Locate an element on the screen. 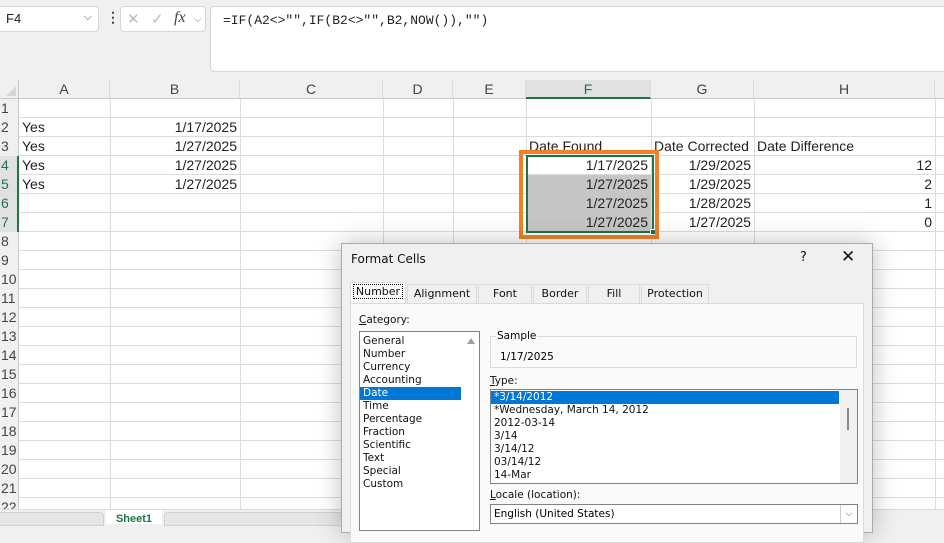 This screenshot has height=543, width=944. column-header-c: C is located at coordinates (311, 89).